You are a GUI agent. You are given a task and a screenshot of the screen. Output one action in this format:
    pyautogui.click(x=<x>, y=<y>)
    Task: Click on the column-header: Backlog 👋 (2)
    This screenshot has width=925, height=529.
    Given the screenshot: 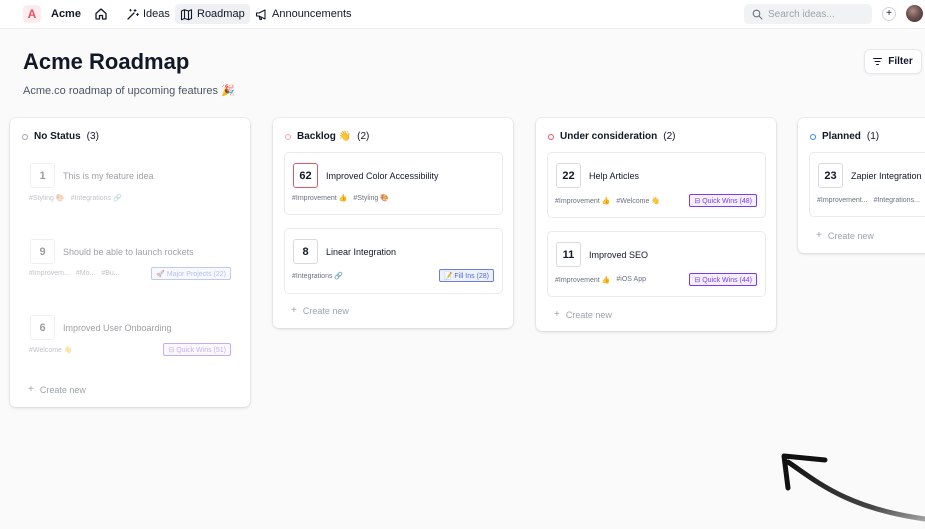 What is the action you would take?
    pyautogui.click(x=327, y=136)
    